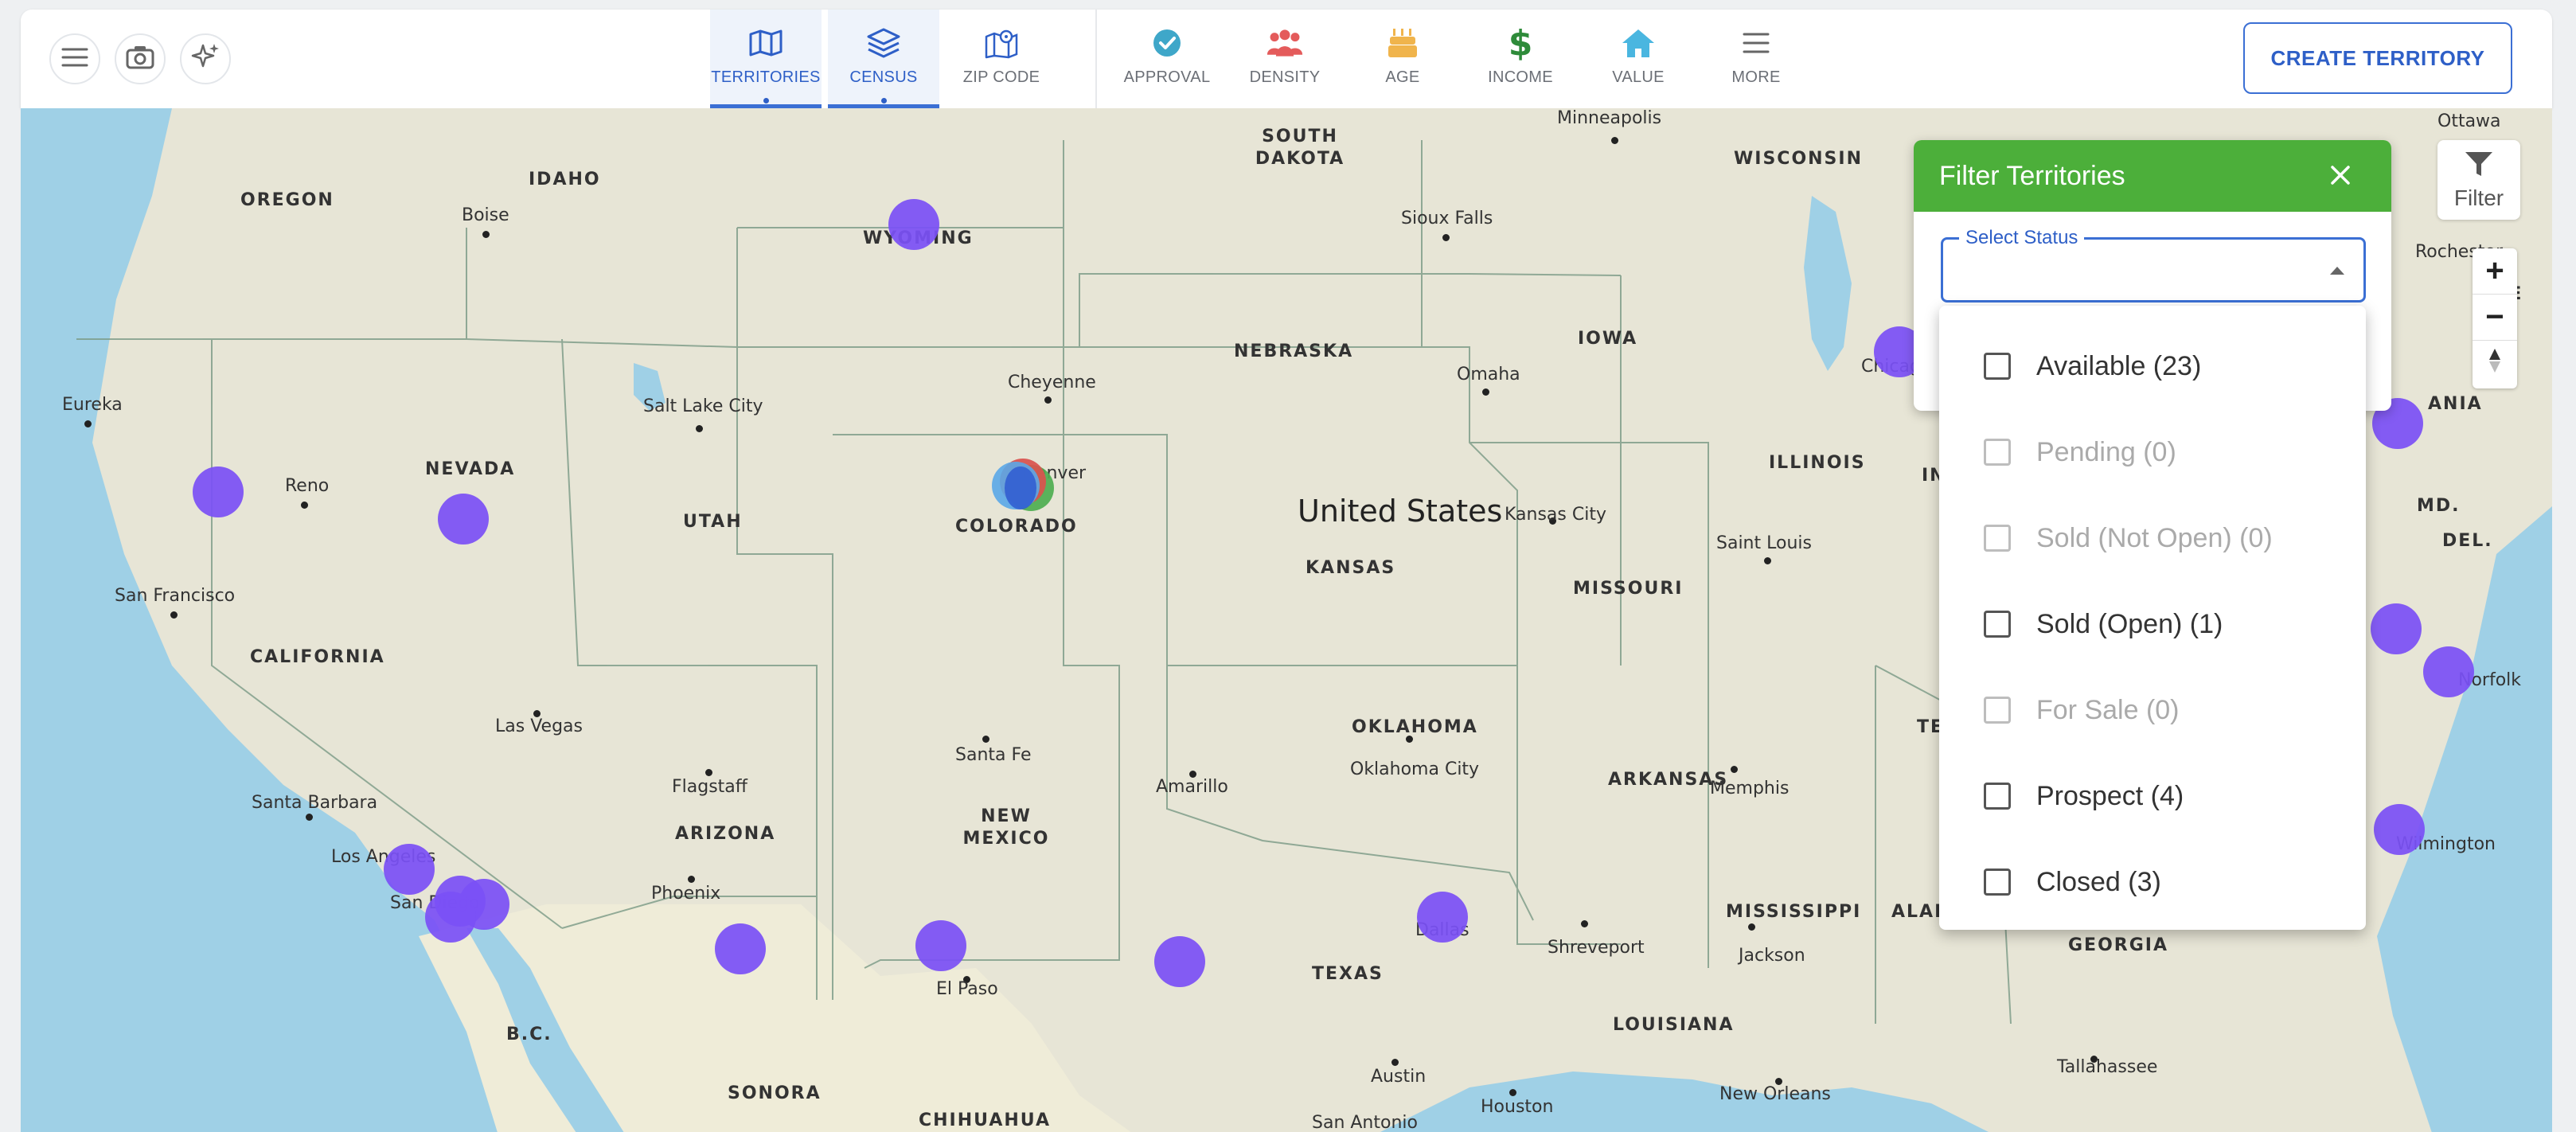  What do you see at coordinates (2119, 365) in the screenshot?
I see `option-label: Available (23)` at bounding box center [2119, 365].